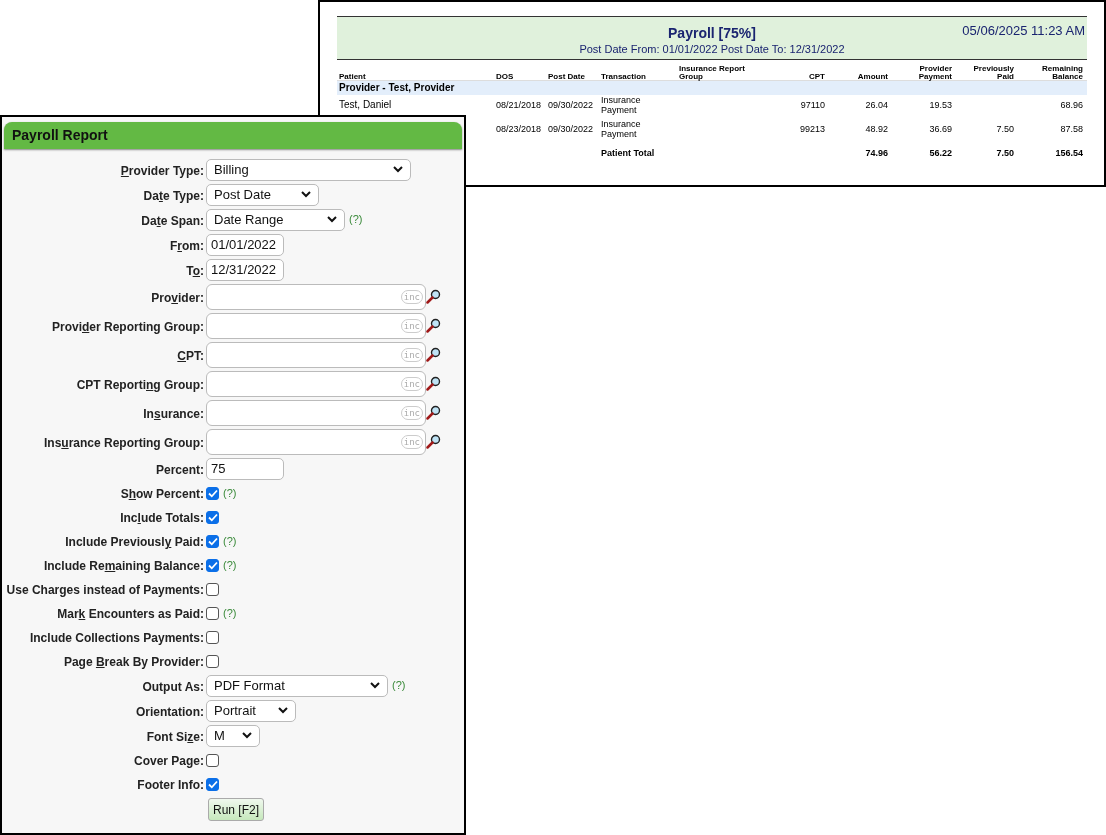  I want to click on column-header: Provider Payment, so click(934, 73).